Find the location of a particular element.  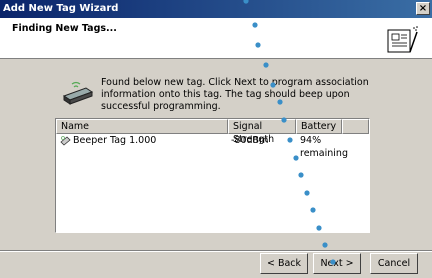

tag-icon is located at coordinates (65, 141).